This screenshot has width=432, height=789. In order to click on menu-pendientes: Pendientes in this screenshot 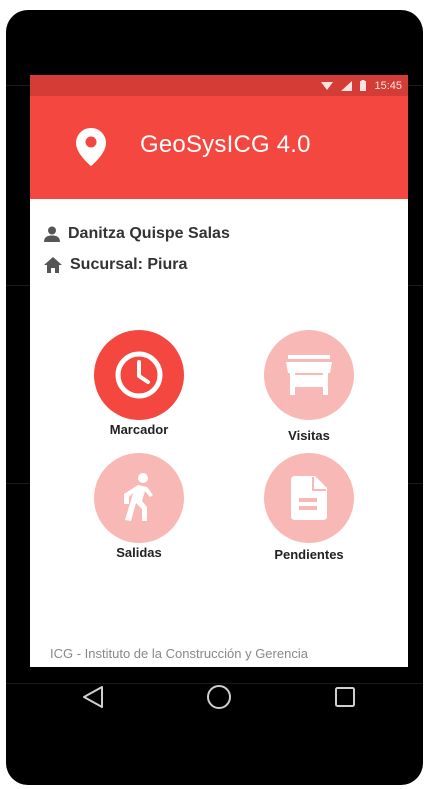, I will do `click(309, 507)`.